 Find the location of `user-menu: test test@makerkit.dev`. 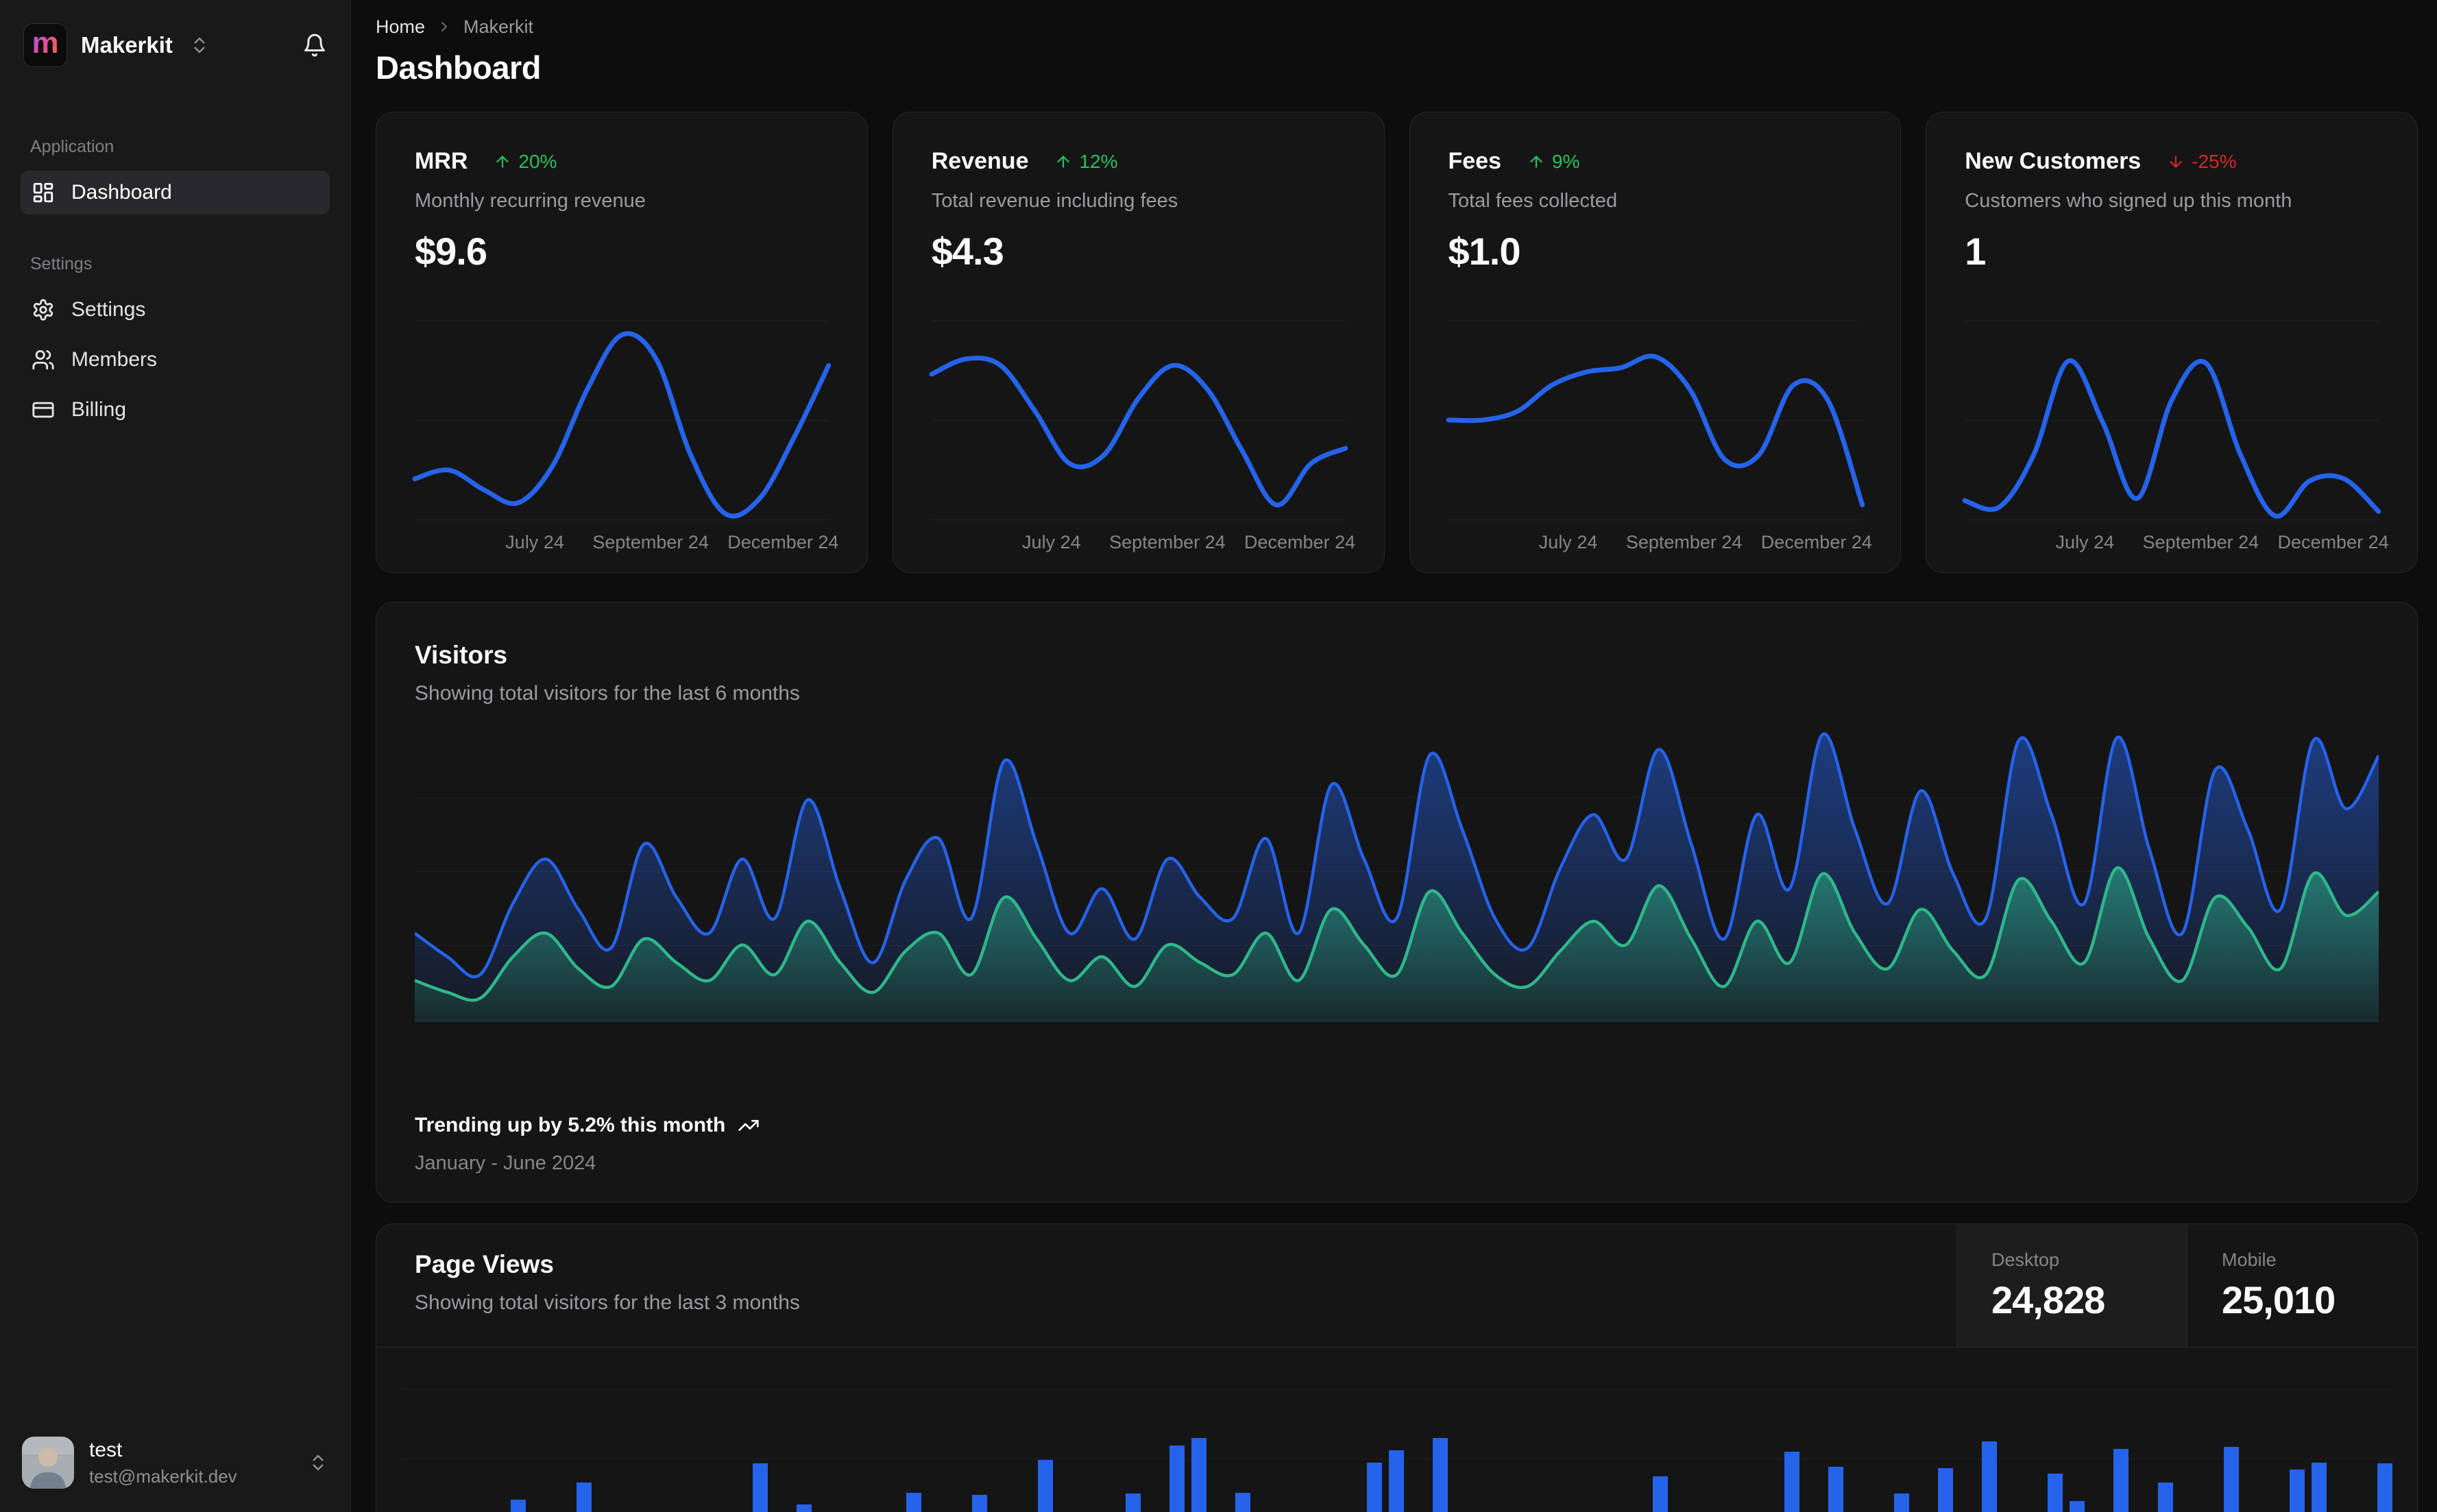

user-menu: test test@makerkit.dev is located at coordinates (175, 1462).